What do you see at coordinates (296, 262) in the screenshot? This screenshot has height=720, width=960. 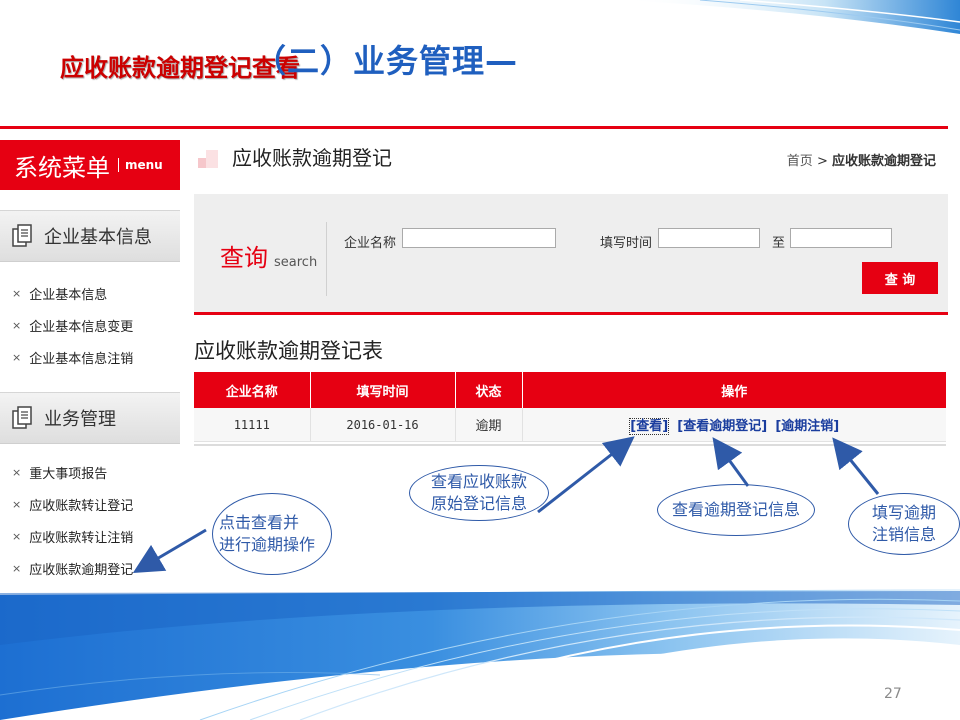 I see `search-label-en: search` at bounding box center [296, 262].